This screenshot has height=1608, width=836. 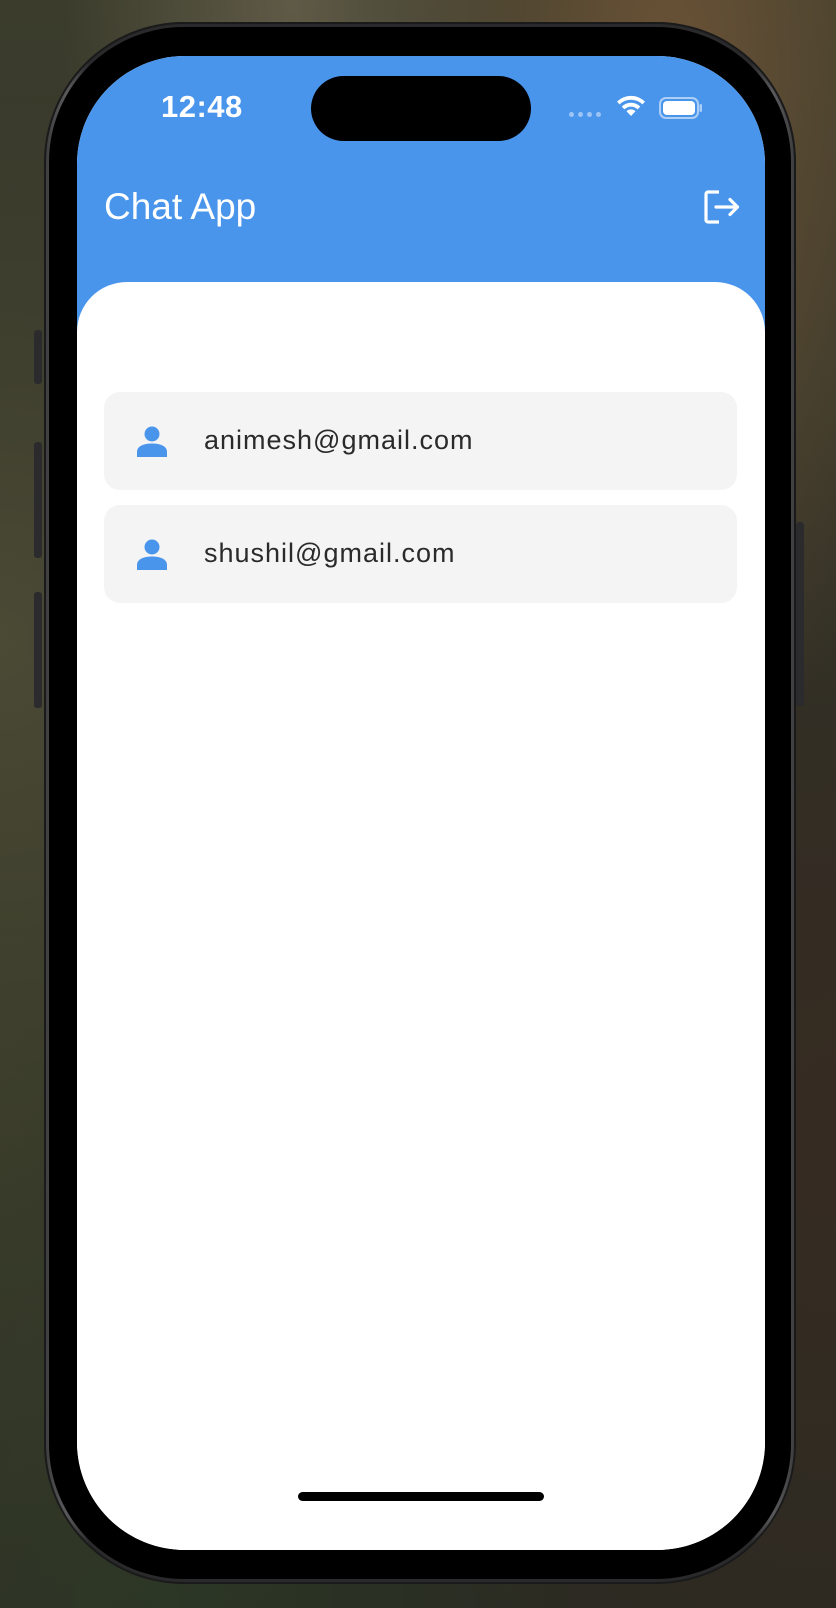 What do you see at coordinates (202, 106) in the screenshot?
I see `status-time: 12:48` at bounding box center [202, 106].